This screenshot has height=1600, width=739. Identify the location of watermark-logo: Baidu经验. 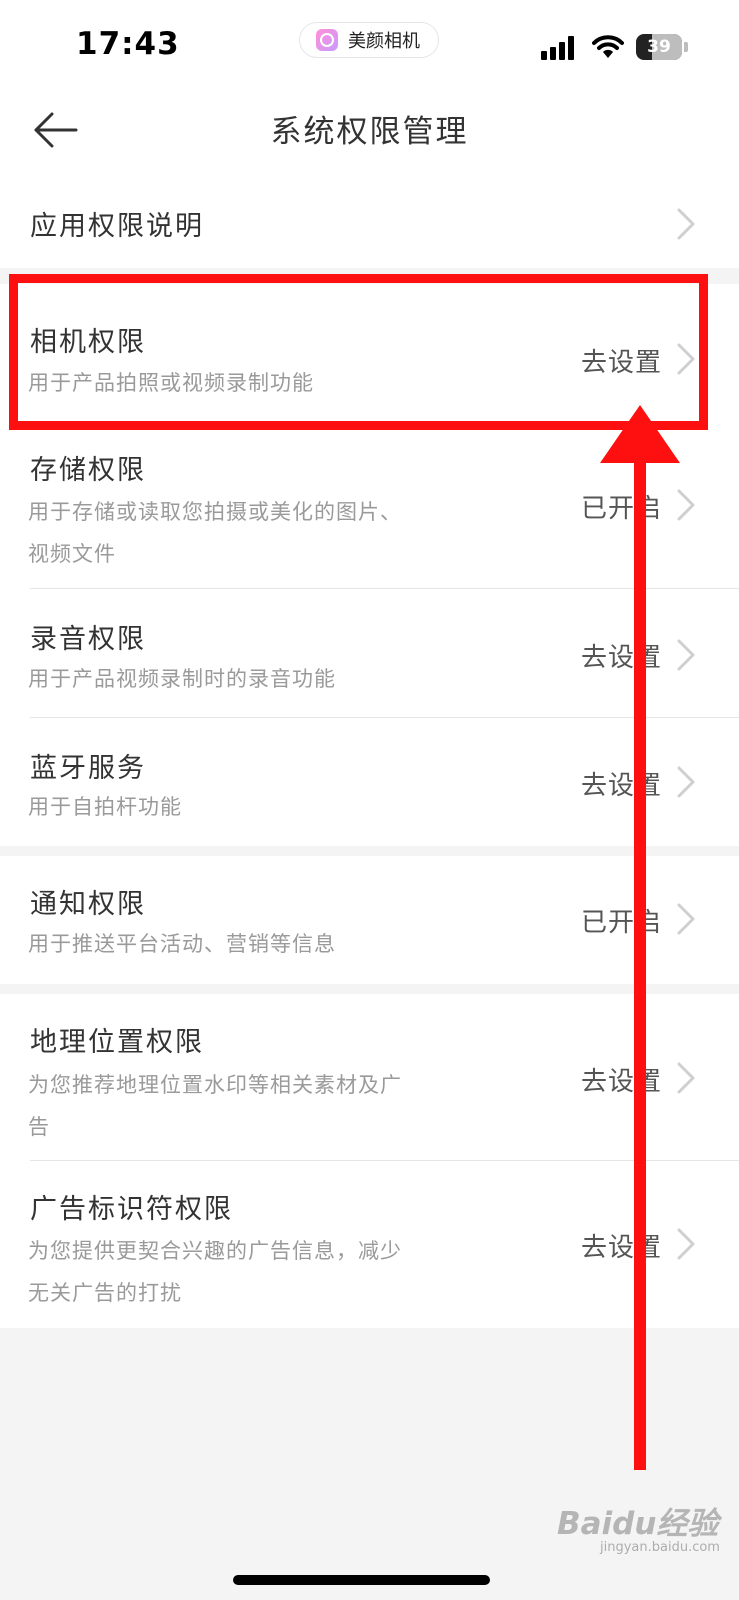
(638, 1524).